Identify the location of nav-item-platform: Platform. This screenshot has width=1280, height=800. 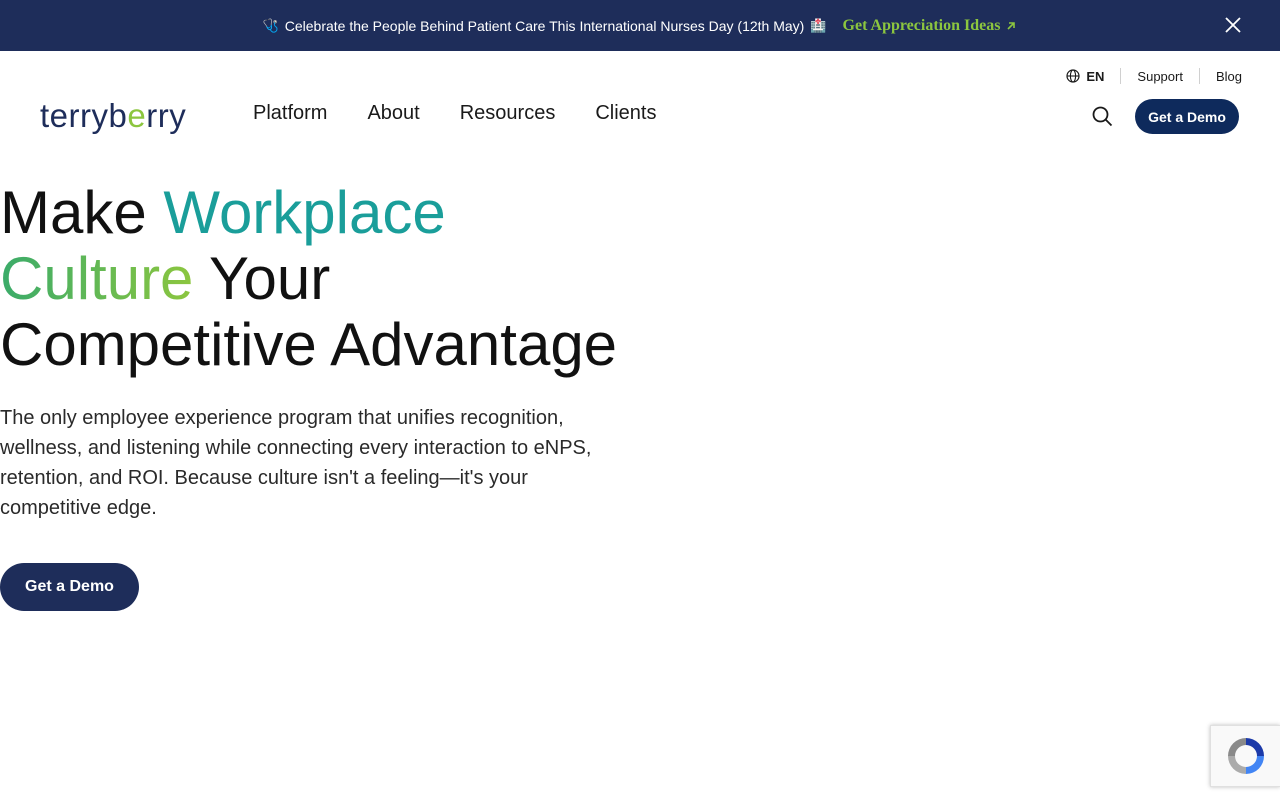
(290, 113).